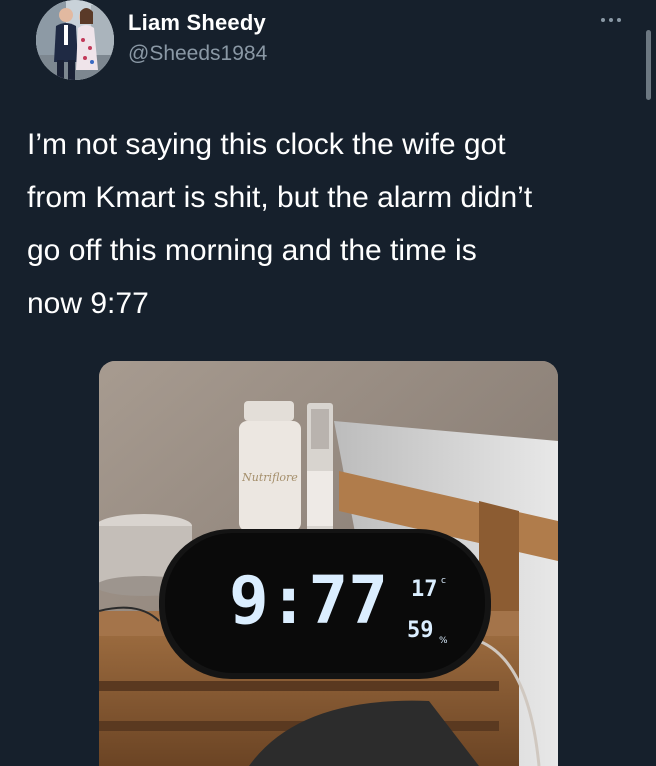 The image size is (656, 766). What do you see at coordinates (420, 630) in the screenshot?
I see `clock-humidity: 59` at bounding box center [420, 630].